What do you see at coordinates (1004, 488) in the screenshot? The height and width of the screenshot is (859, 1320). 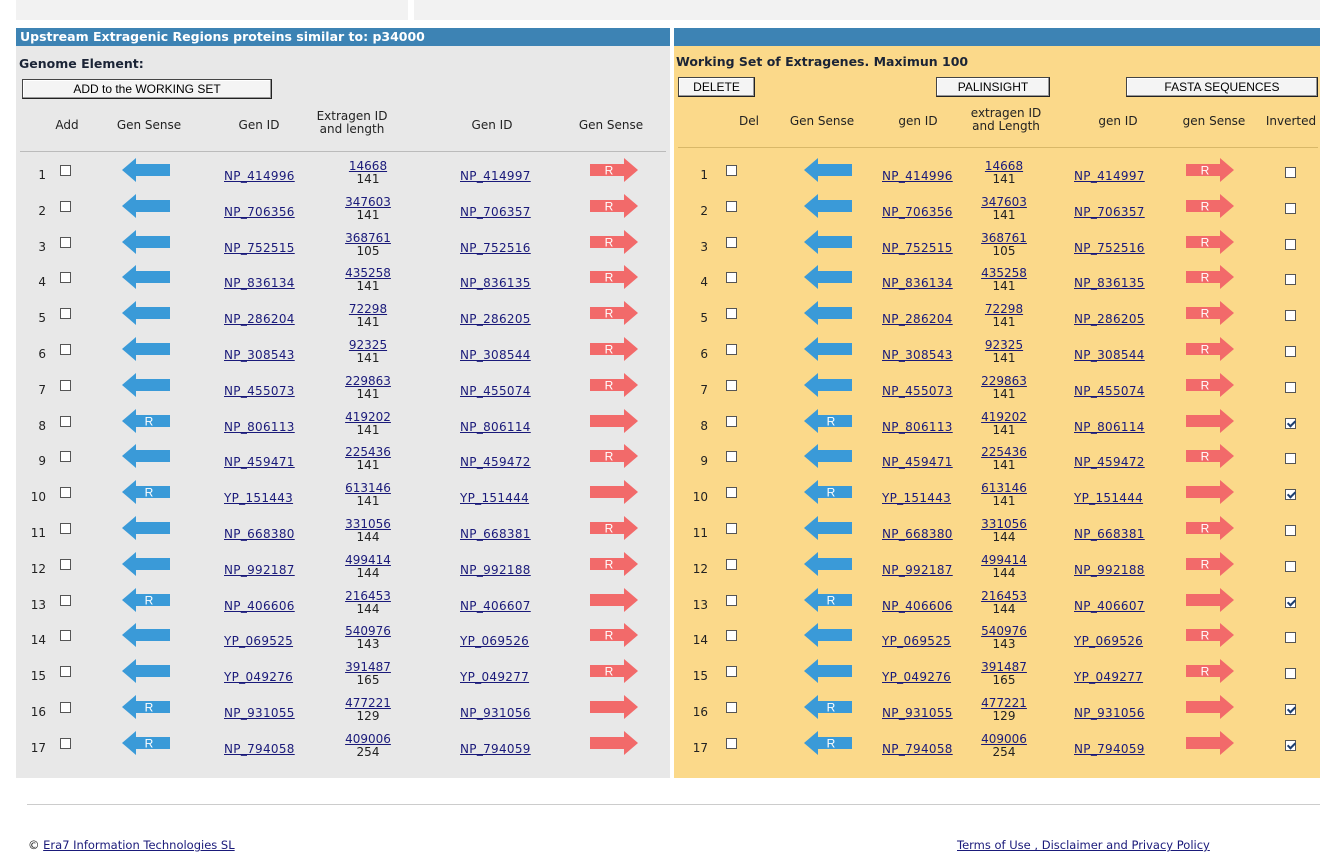 I see `extragen-id-link: 613146` at bounding box center [1004, 488].